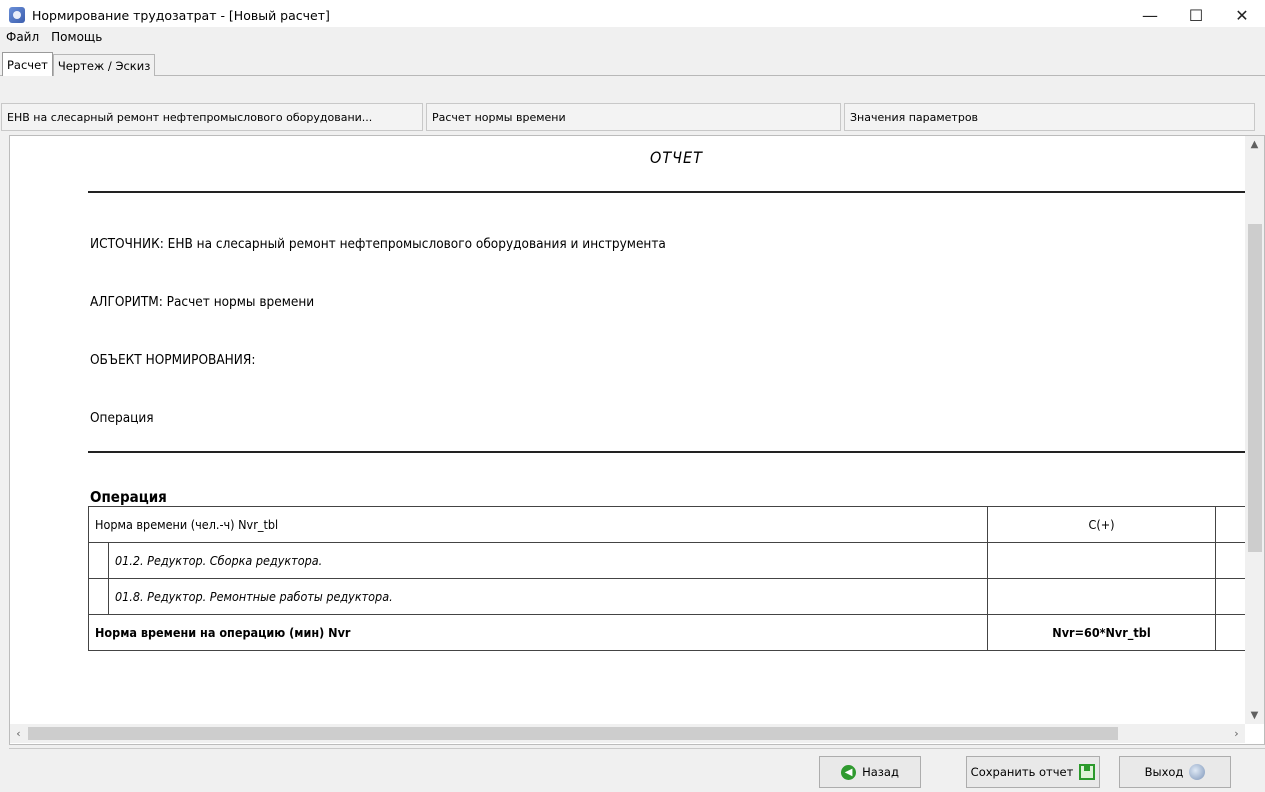 The image size is (1265, 792). Describe the element at coordinates (1101, 632) in the screenshot. I see `table-footer-value: Nvr=60*Nvr_tbl` at that location.